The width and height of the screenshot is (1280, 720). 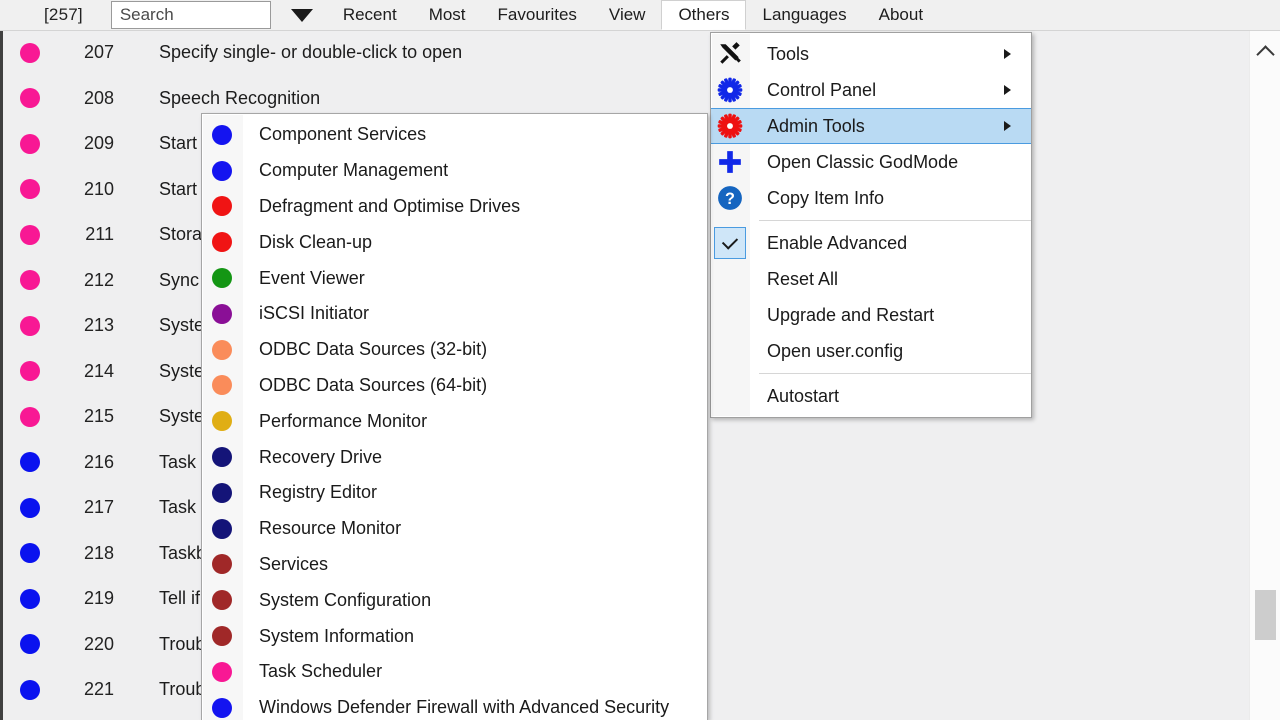 I want to click on search-input, so click(x=190, y=15).